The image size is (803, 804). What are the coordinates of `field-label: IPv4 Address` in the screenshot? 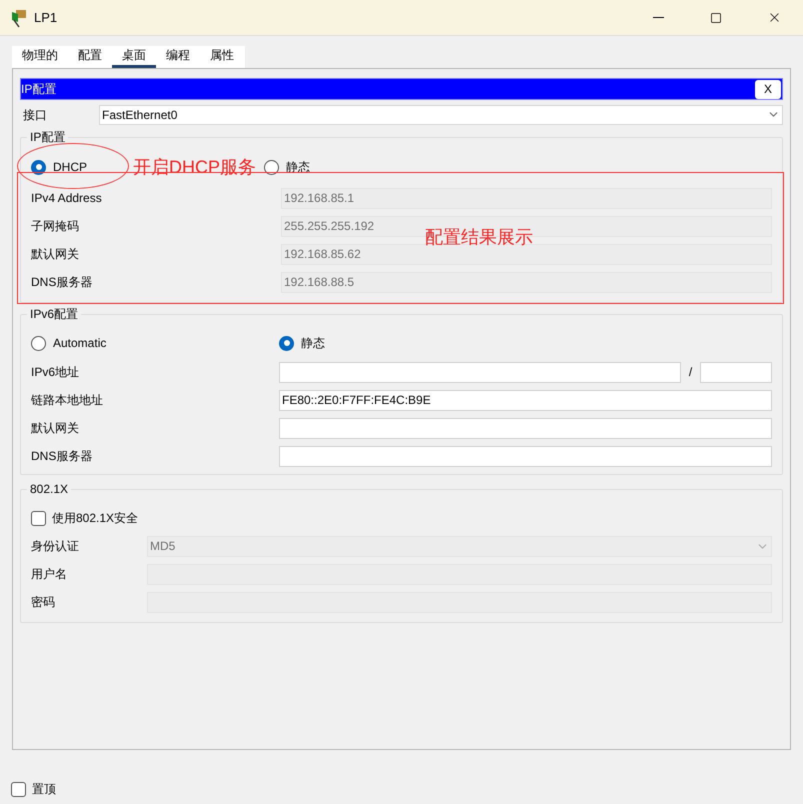 It's located at (67, 198).